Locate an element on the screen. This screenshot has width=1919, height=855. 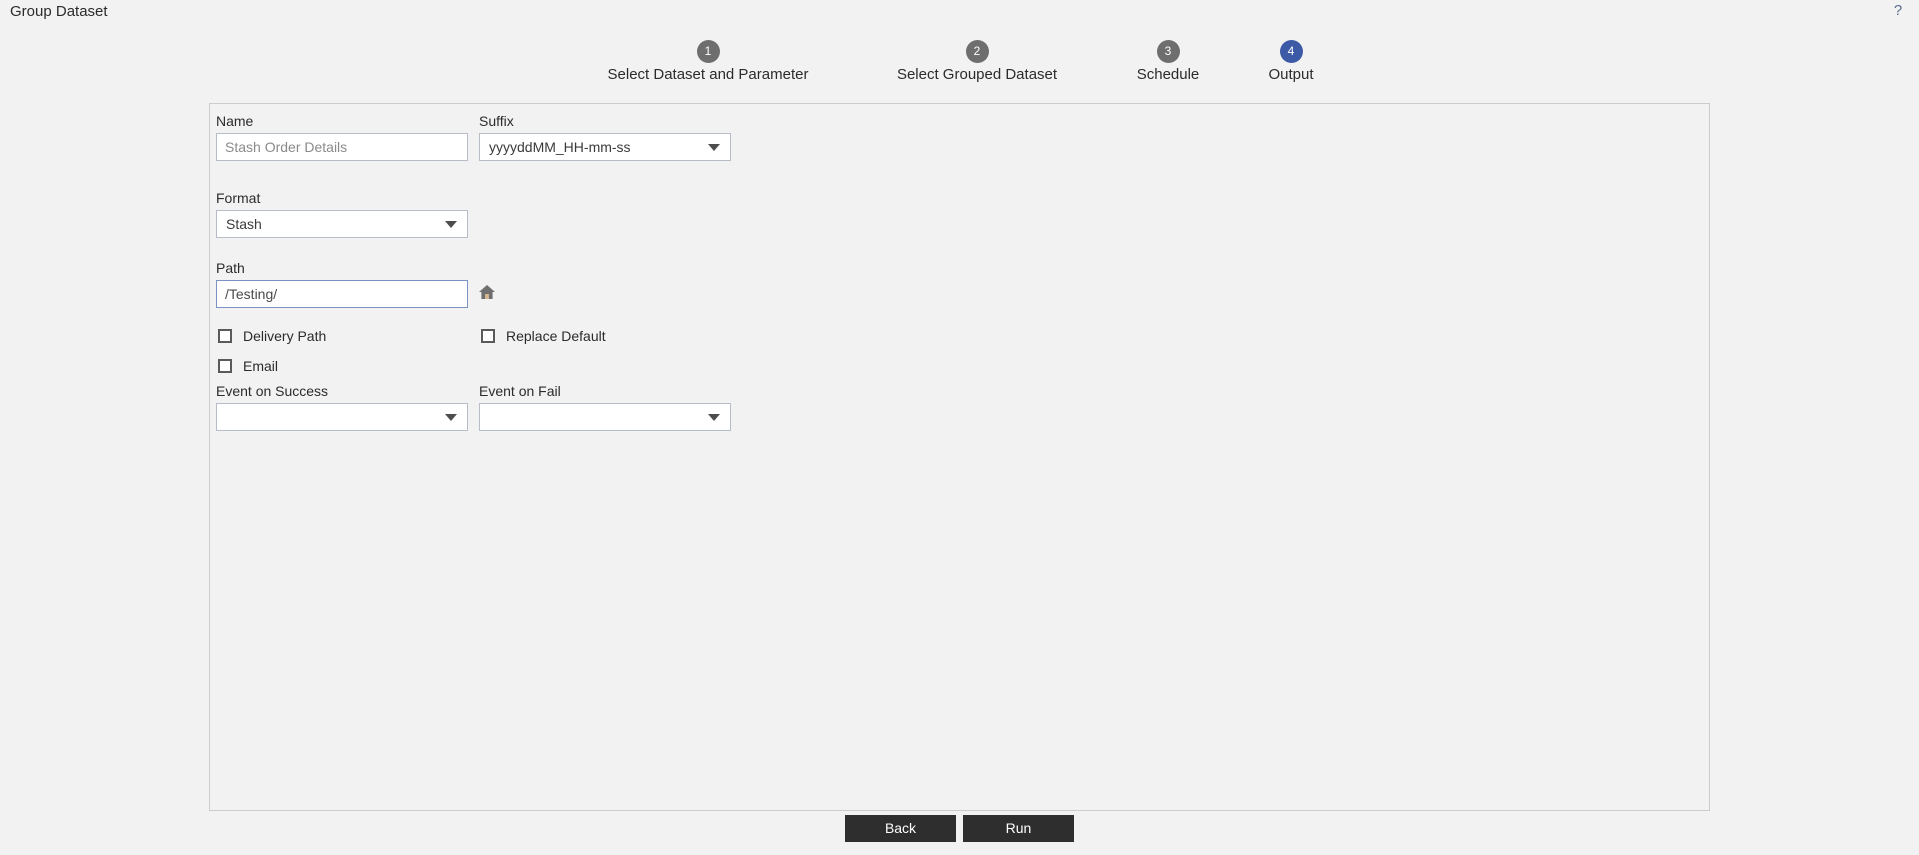
checkbox-replace-default: Replace Default is located at coordinates (543, 336).